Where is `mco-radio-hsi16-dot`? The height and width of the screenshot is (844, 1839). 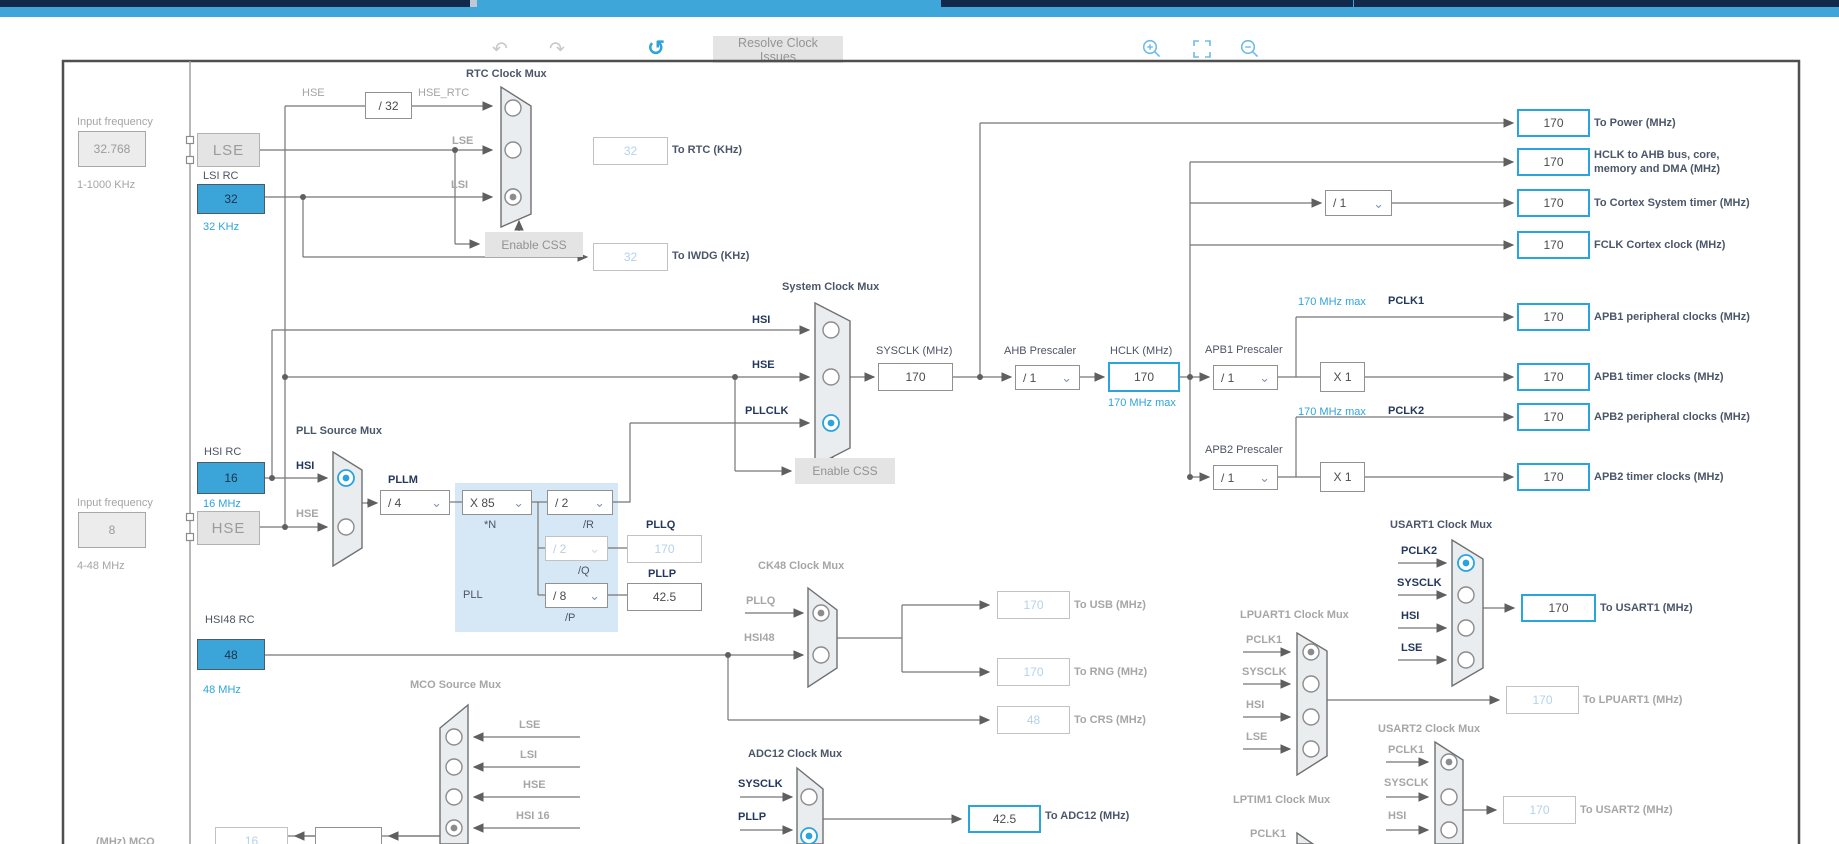
mco-radio-hsi16-dot is located at coordinates (454, 828).